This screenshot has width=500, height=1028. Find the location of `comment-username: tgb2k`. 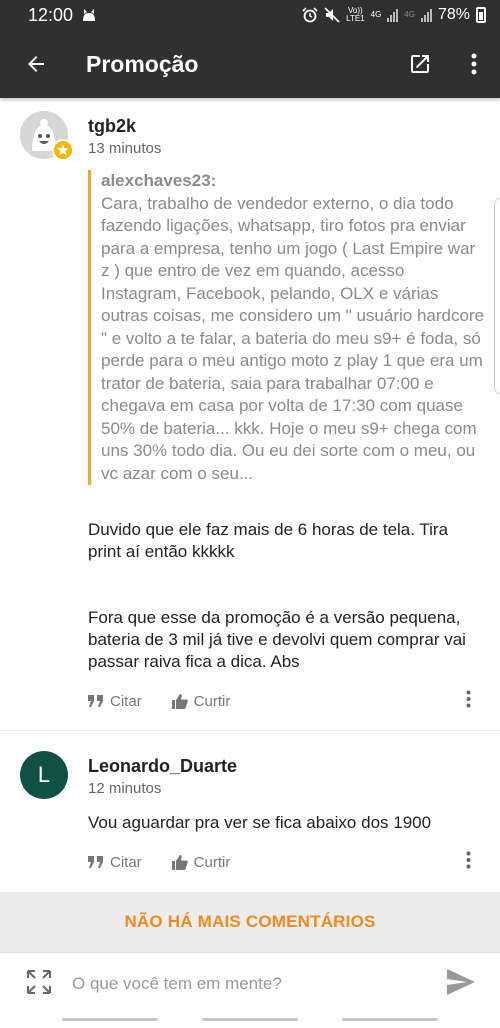

comment-username: tgb2k is located at coordinates (112, 126).